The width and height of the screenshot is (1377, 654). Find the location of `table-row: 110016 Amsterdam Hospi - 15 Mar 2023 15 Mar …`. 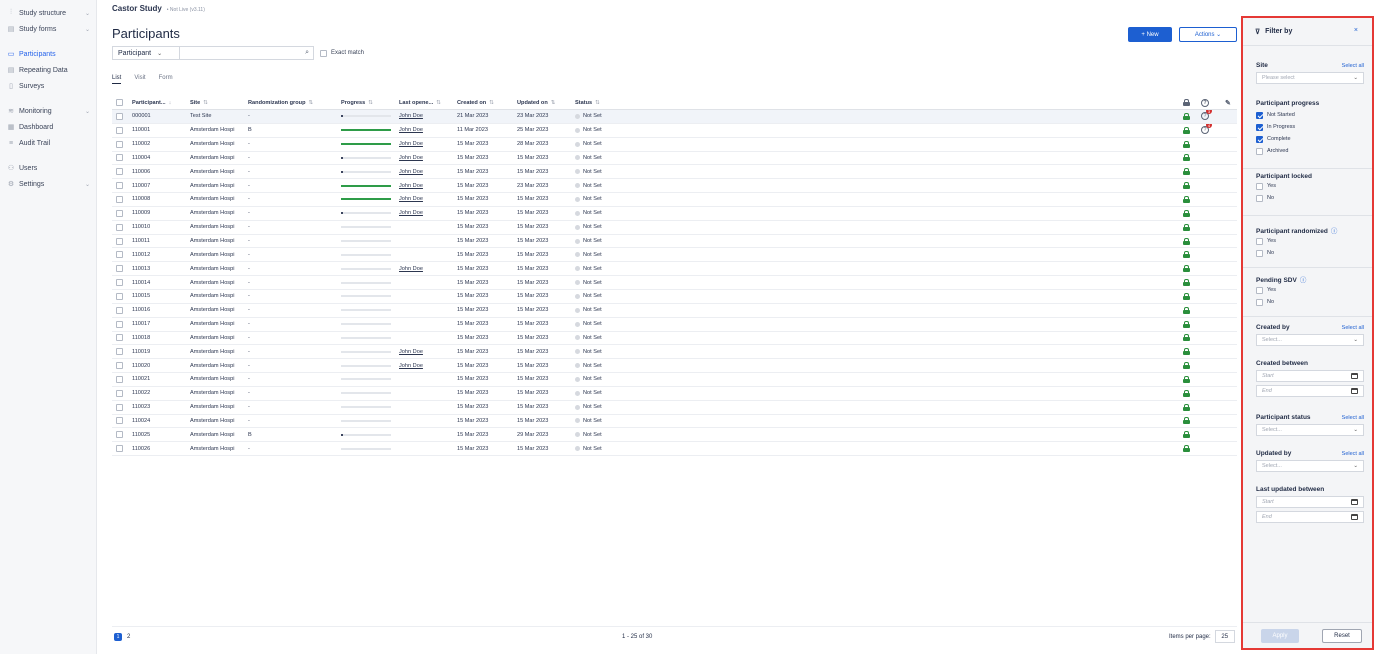

table-row: 110016 Amsterdam Hospi - 15 Mar 2023 15 Mar … is located at coordinates (674, 311).